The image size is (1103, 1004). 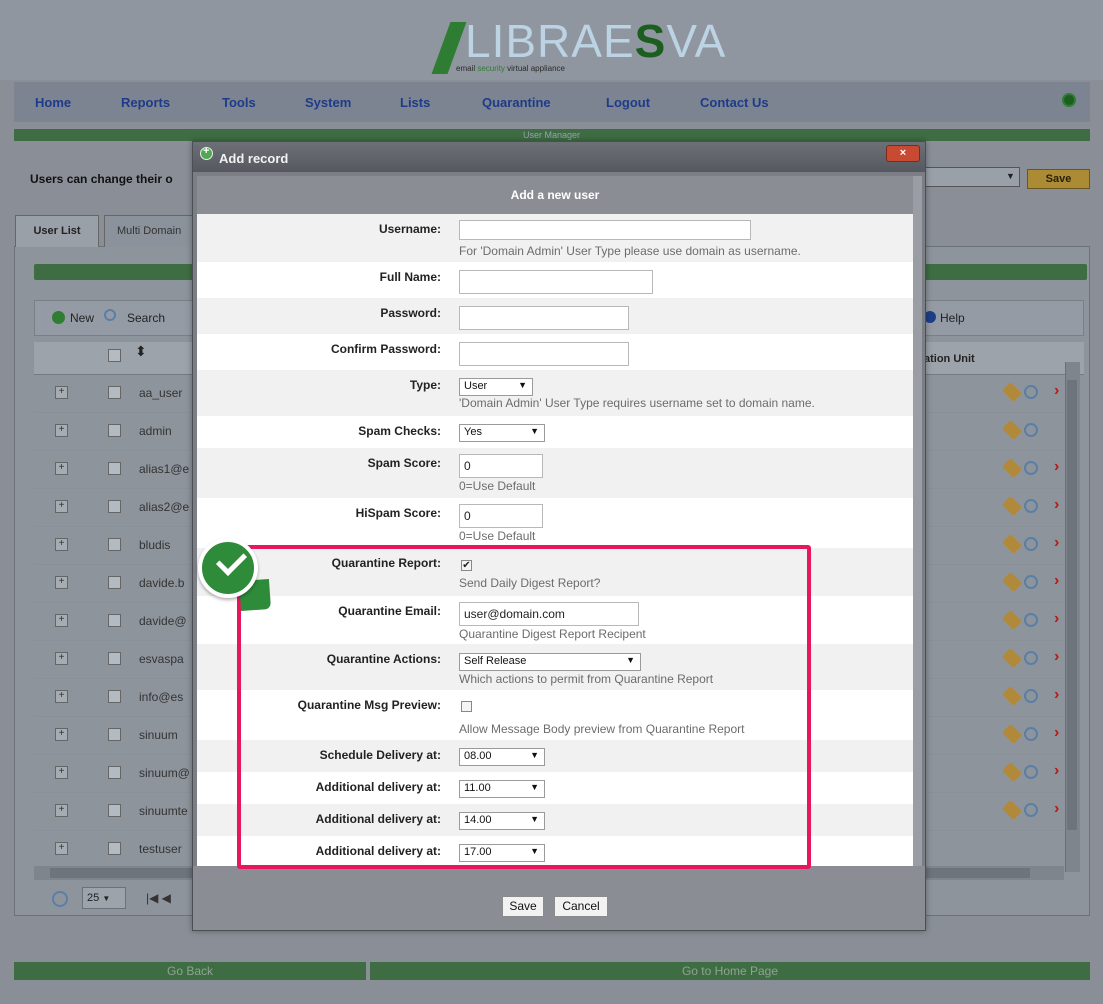 I want to click on cancel-button: Cancel, so click(x=581, y=906).